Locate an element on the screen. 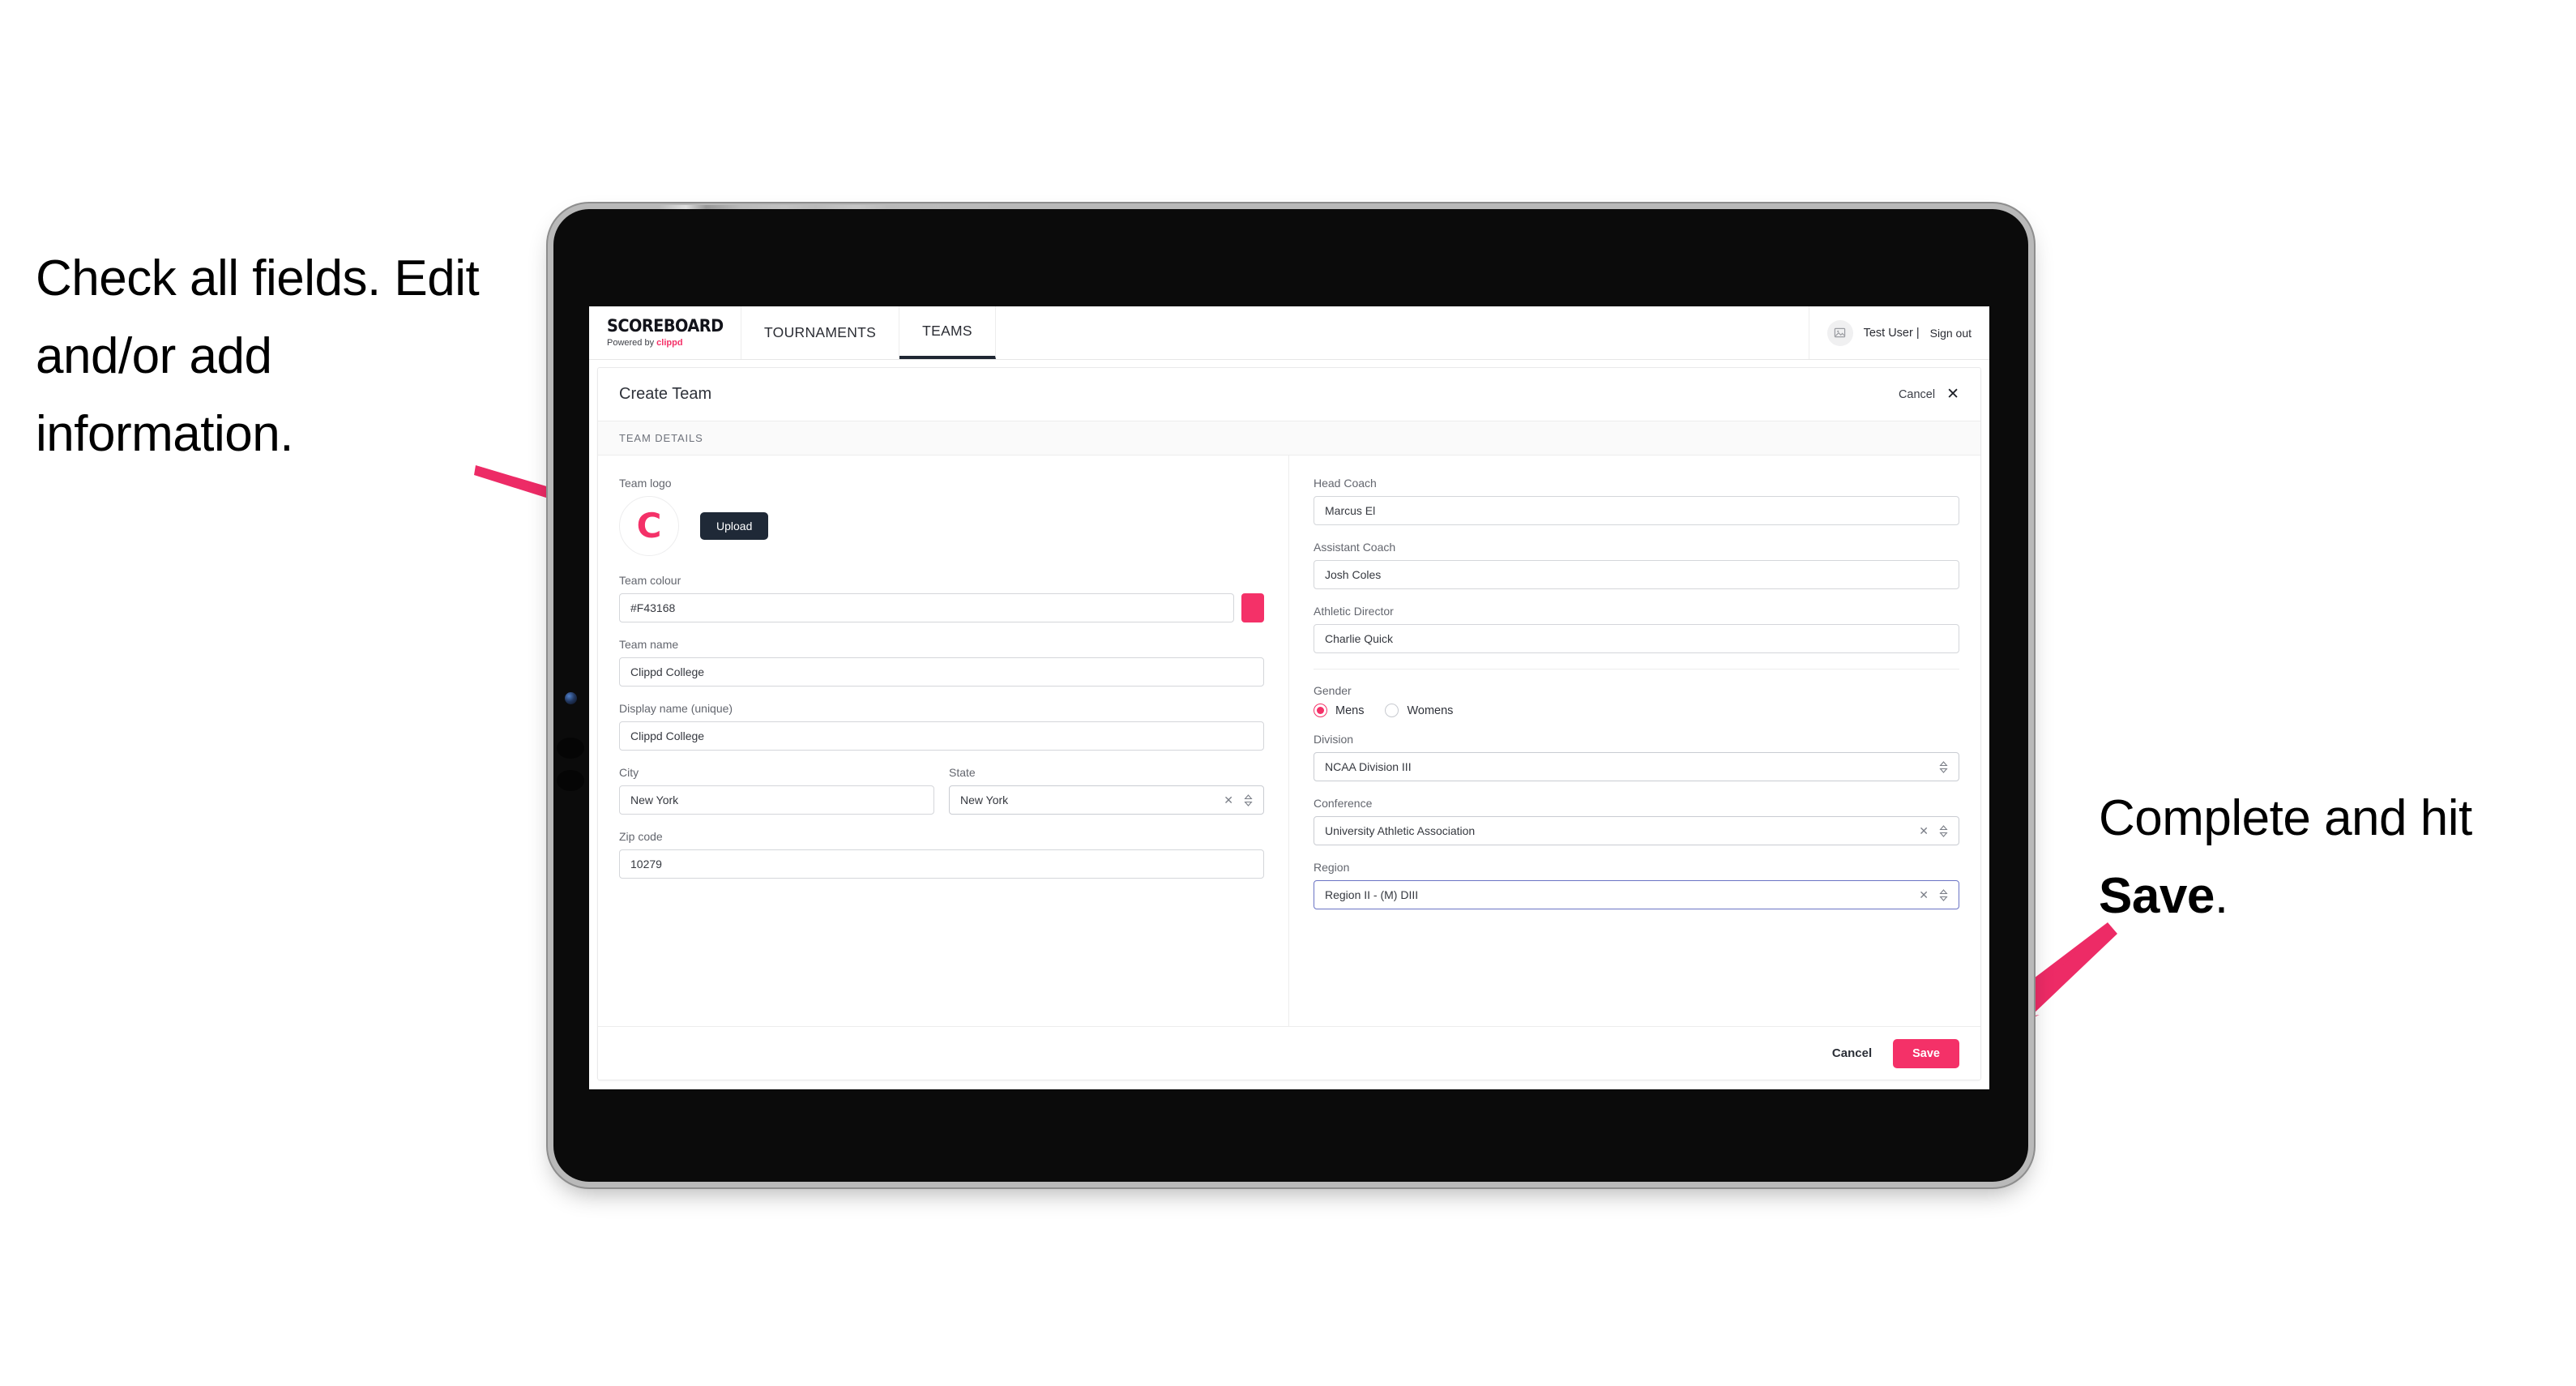 The height and width of the screenshot is (1386, 2576). city-group: City New York is located at coordinates (776, 790).